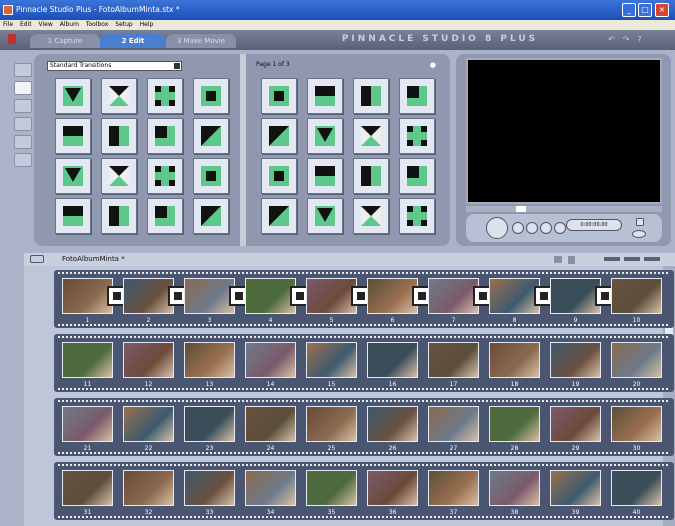 Image resolution: width=675 pixels, height=526 pixels. What do you see at coordinates (626, 39) in the screenshot?
I see `redo-icon: ↷` at bounding box center [626, 39].